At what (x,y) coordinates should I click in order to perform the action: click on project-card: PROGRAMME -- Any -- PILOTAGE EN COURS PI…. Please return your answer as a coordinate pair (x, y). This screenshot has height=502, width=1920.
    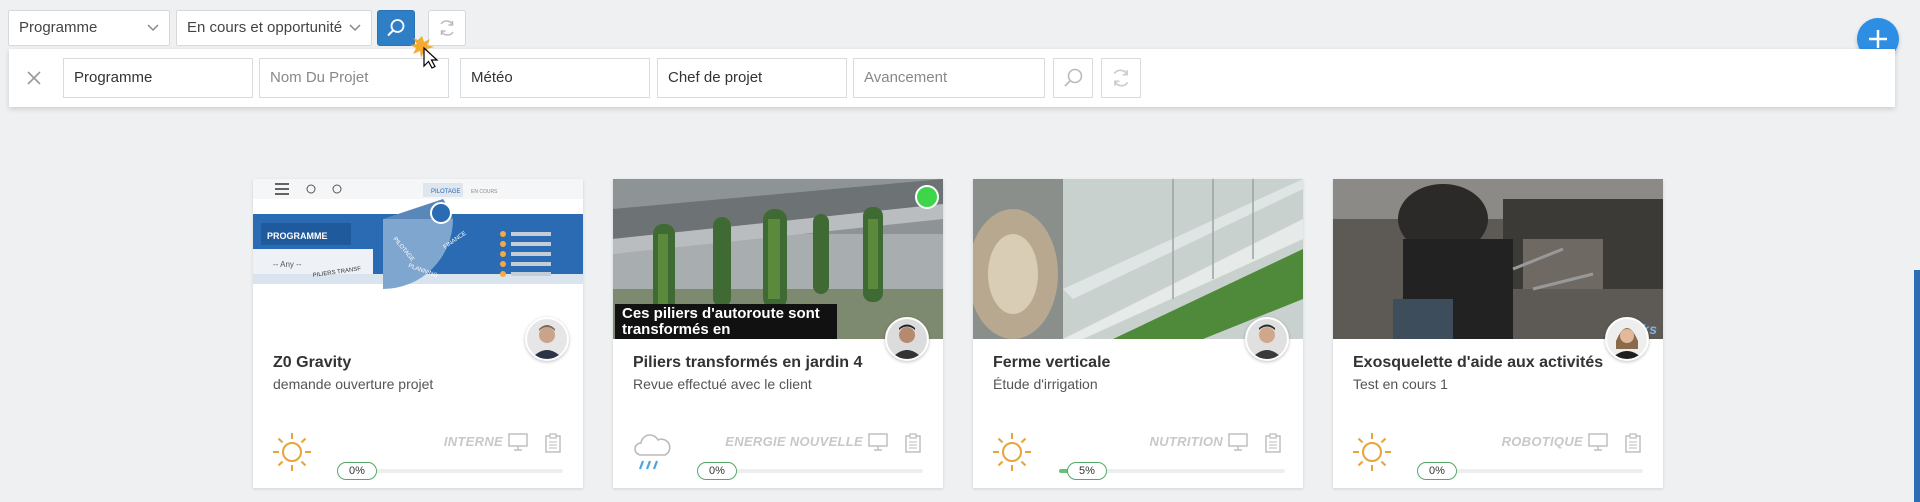
    Looking at the image, I should click on (418, 333).